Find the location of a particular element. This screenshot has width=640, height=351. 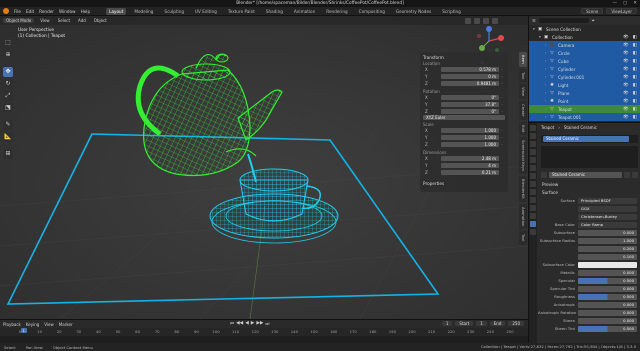

jump-end-icon: ⏭ is located at coordinates (267, 324).